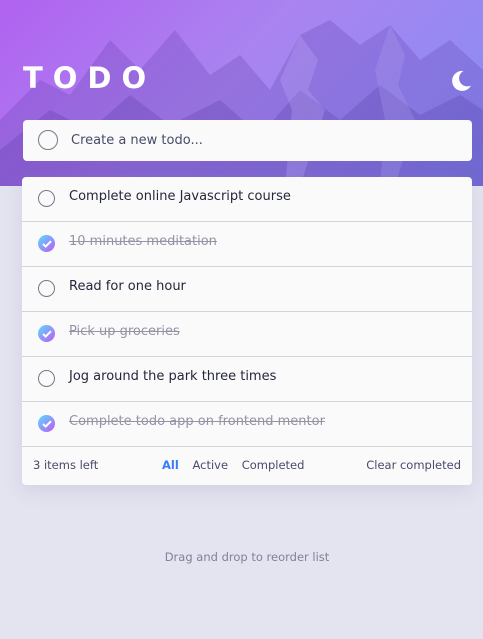 The height and width of the screenshot is (639, 483). I want to click on todo-text: Complete online Javascript course, so click(180, 196).